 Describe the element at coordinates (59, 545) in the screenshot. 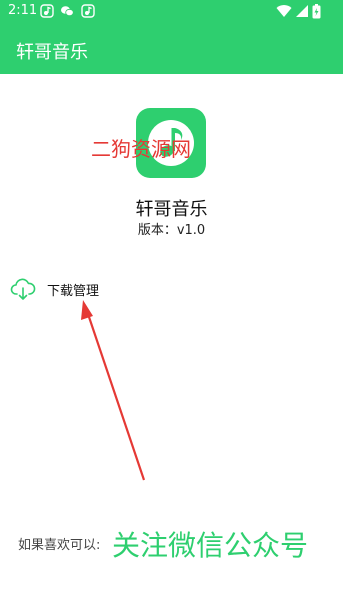

I see `footer-prompt: 如果喜欢可以:` at that location.